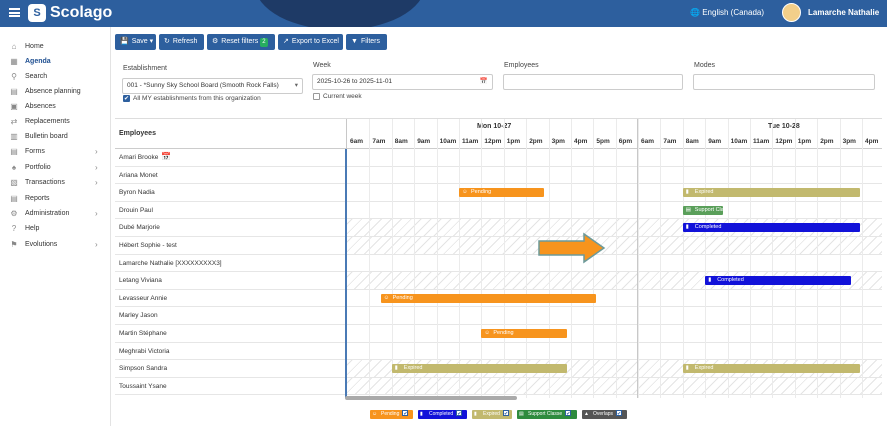 This screenshot has width=887, height=426. I want to click on employee-name: Drouin Paul, so click(136, 210).